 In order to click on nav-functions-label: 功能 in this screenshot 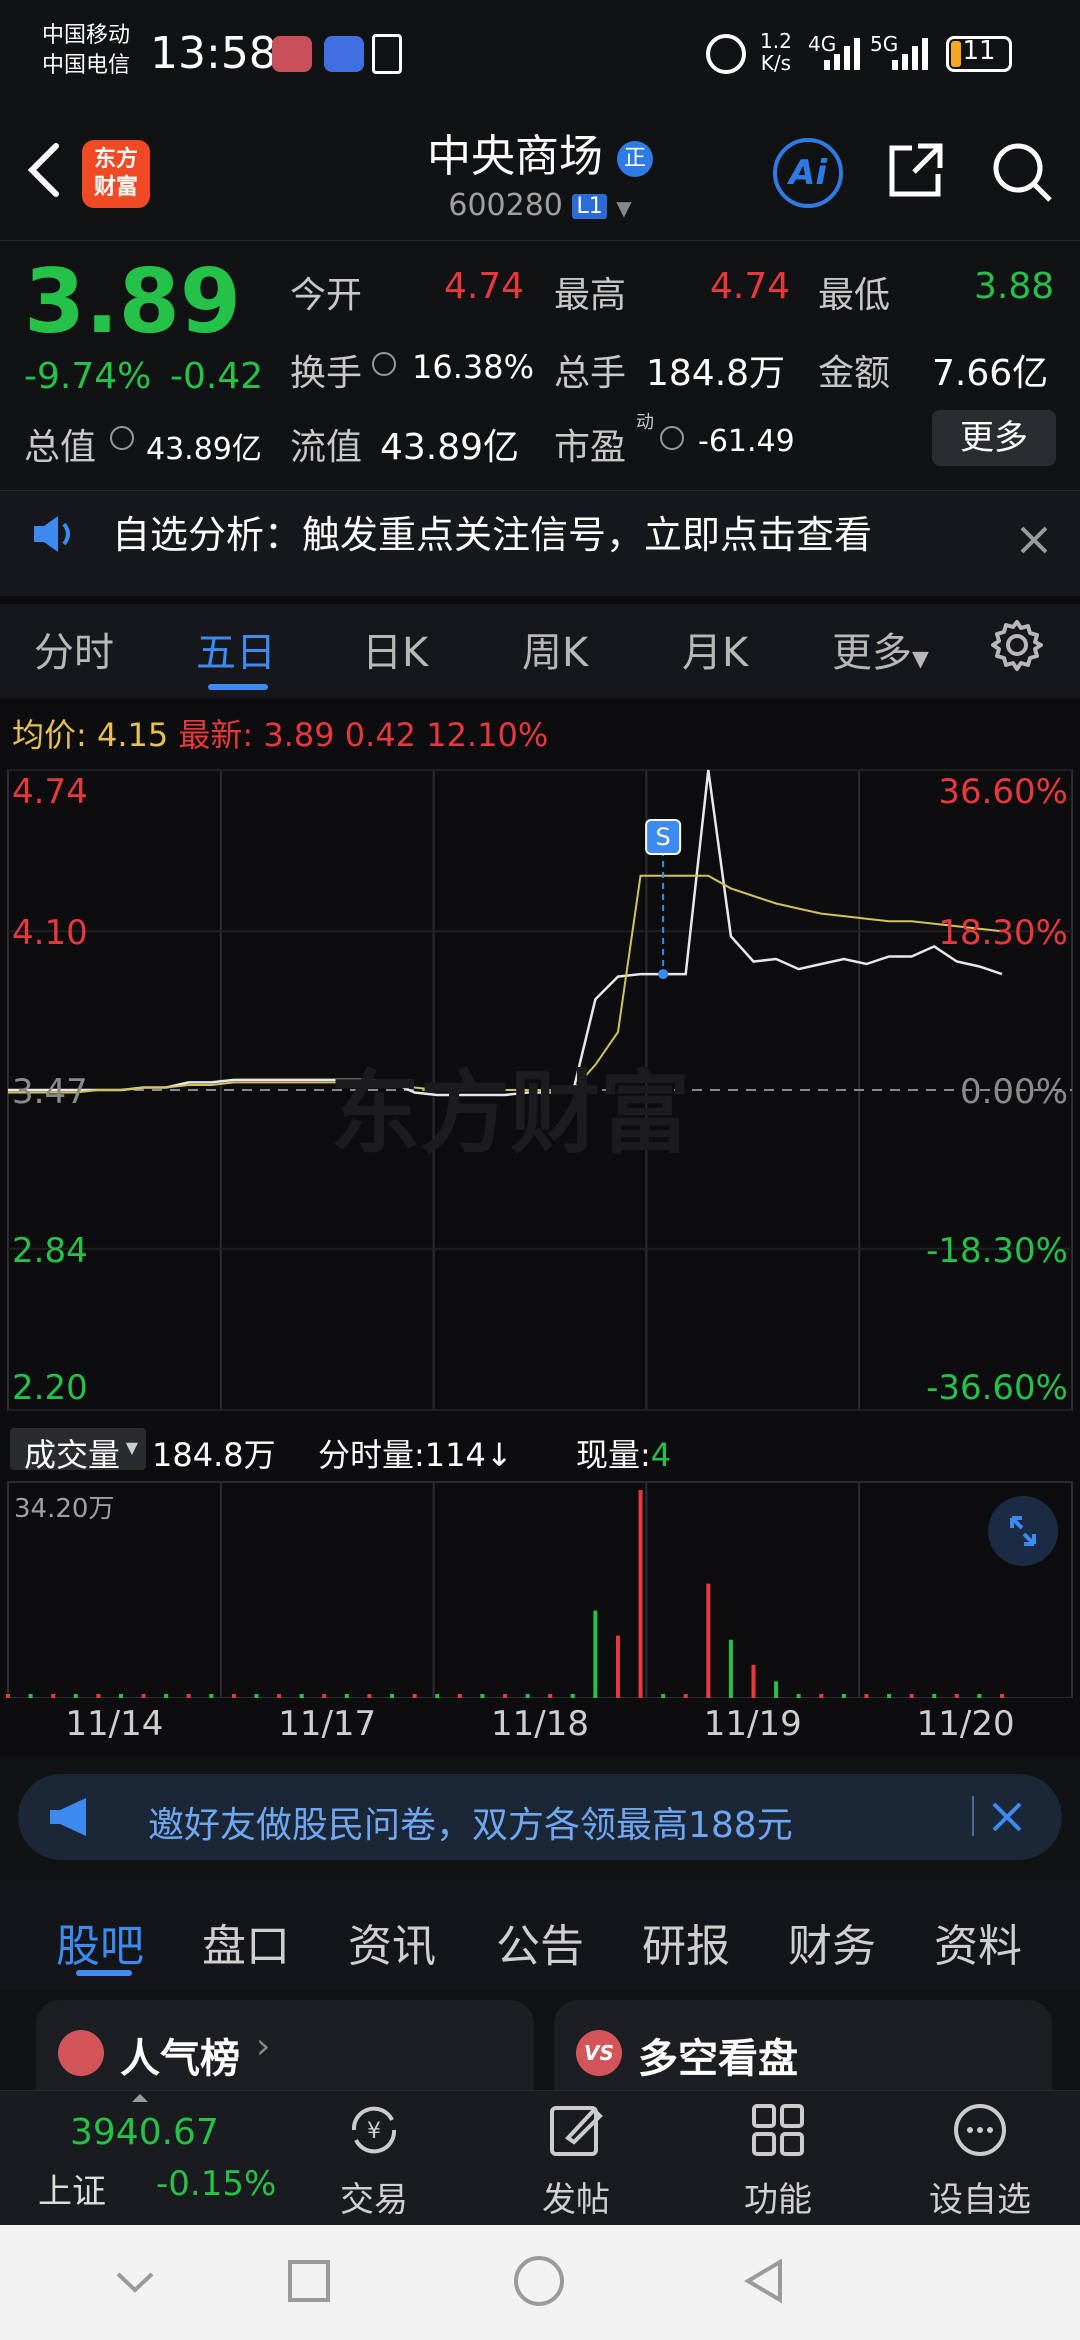, I will do `click(778, 2200)`.